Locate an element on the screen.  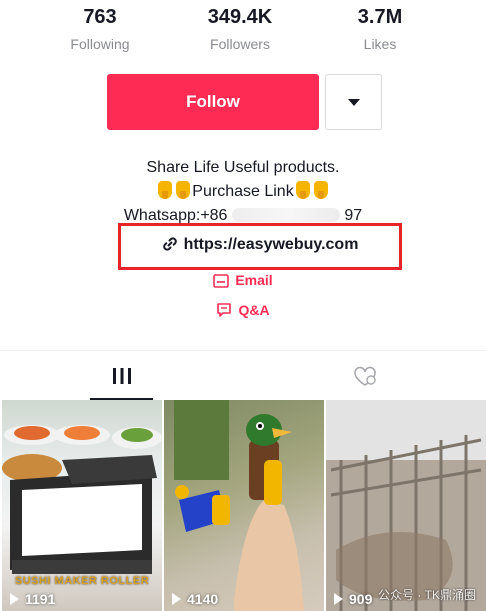
stat-following: 763 Following is located at coordinates (100, 29).